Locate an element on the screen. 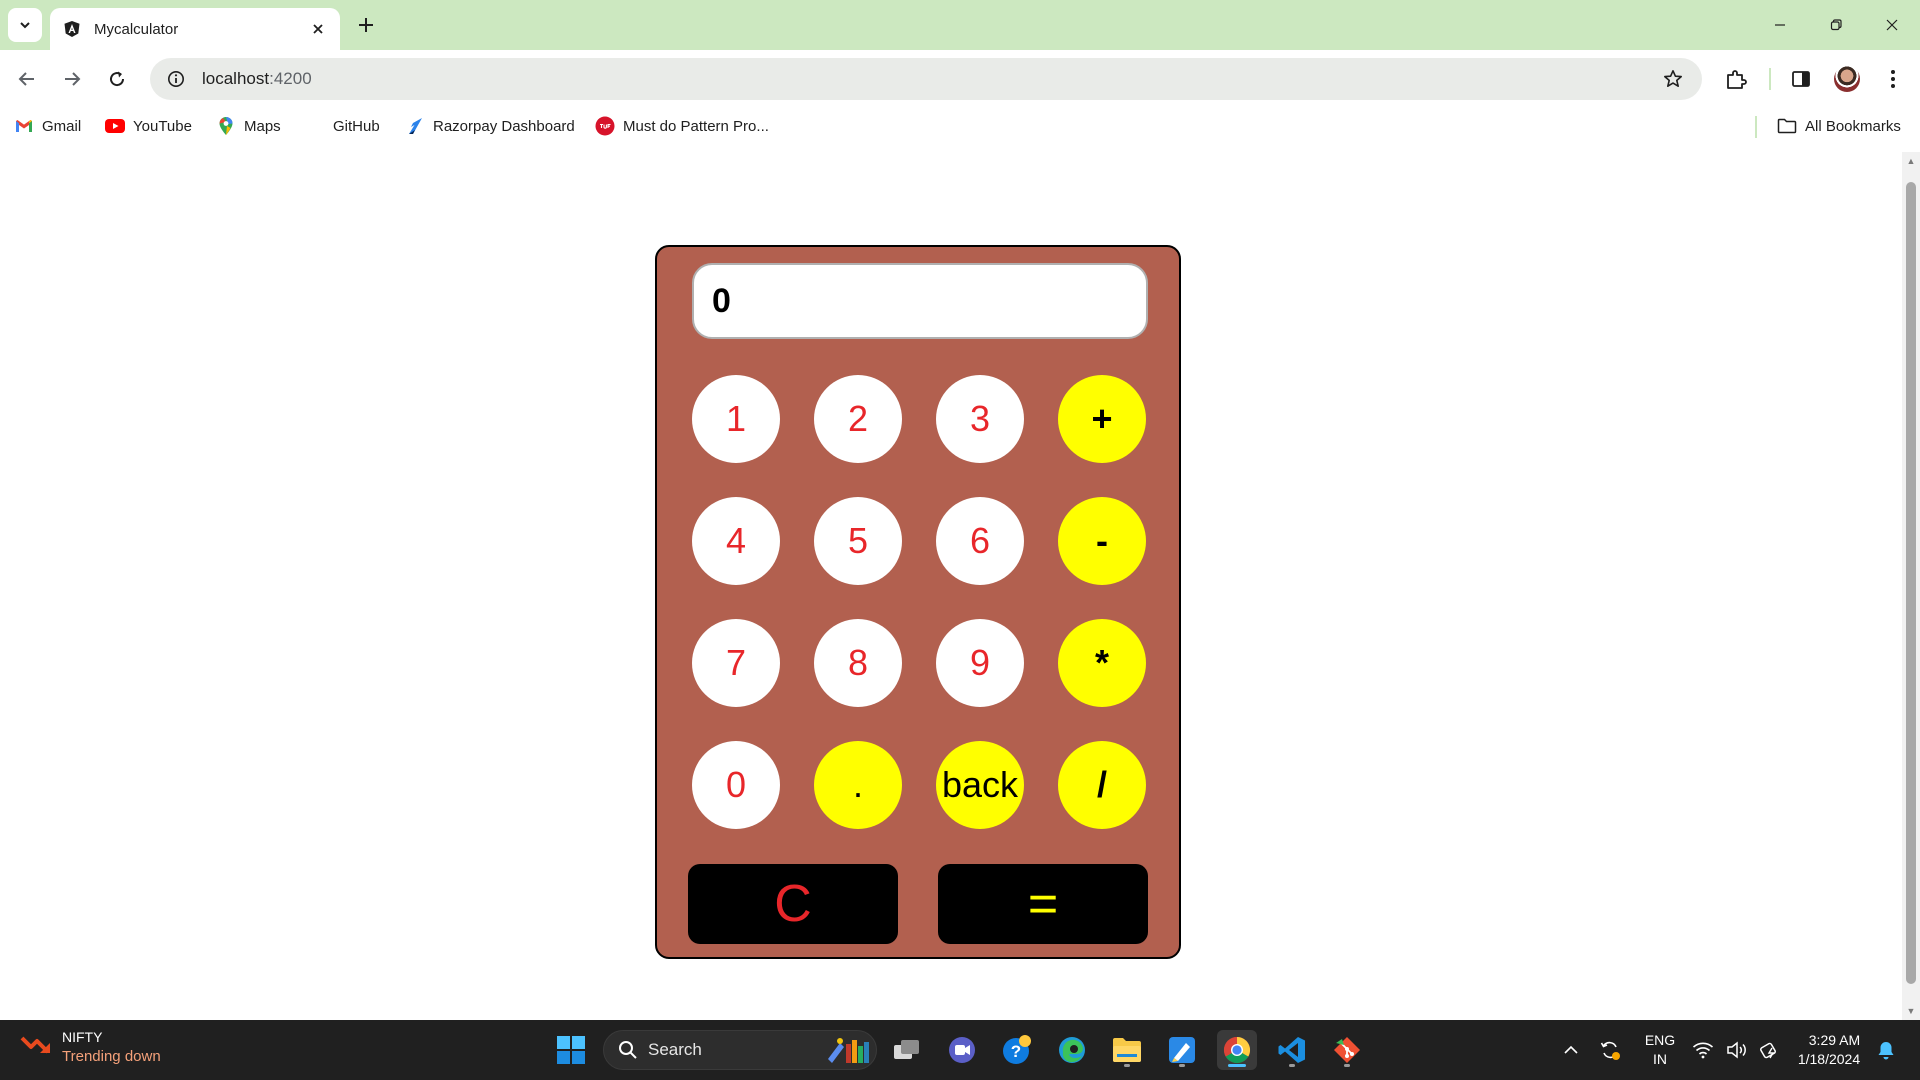 The image size is (1920, 1080). extensions-icon is located at coordinates (1736, 79).